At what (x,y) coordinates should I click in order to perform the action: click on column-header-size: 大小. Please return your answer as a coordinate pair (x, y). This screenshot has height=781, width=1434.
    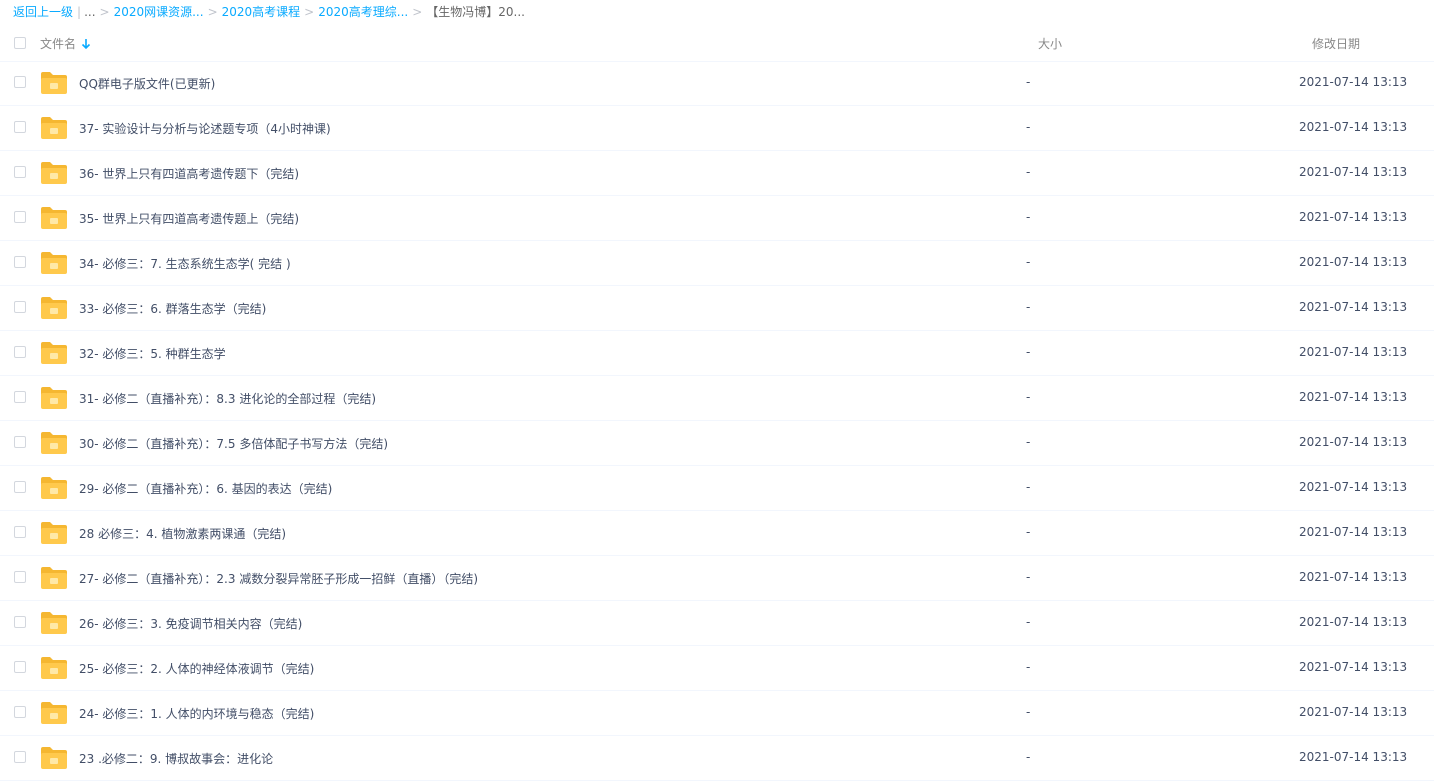
    Looking at the image, I should click on (1050, 43).